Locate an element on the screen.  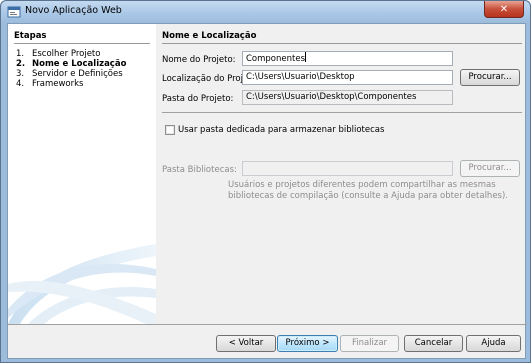
step-number: 3. is located at coordinates (20, 74).